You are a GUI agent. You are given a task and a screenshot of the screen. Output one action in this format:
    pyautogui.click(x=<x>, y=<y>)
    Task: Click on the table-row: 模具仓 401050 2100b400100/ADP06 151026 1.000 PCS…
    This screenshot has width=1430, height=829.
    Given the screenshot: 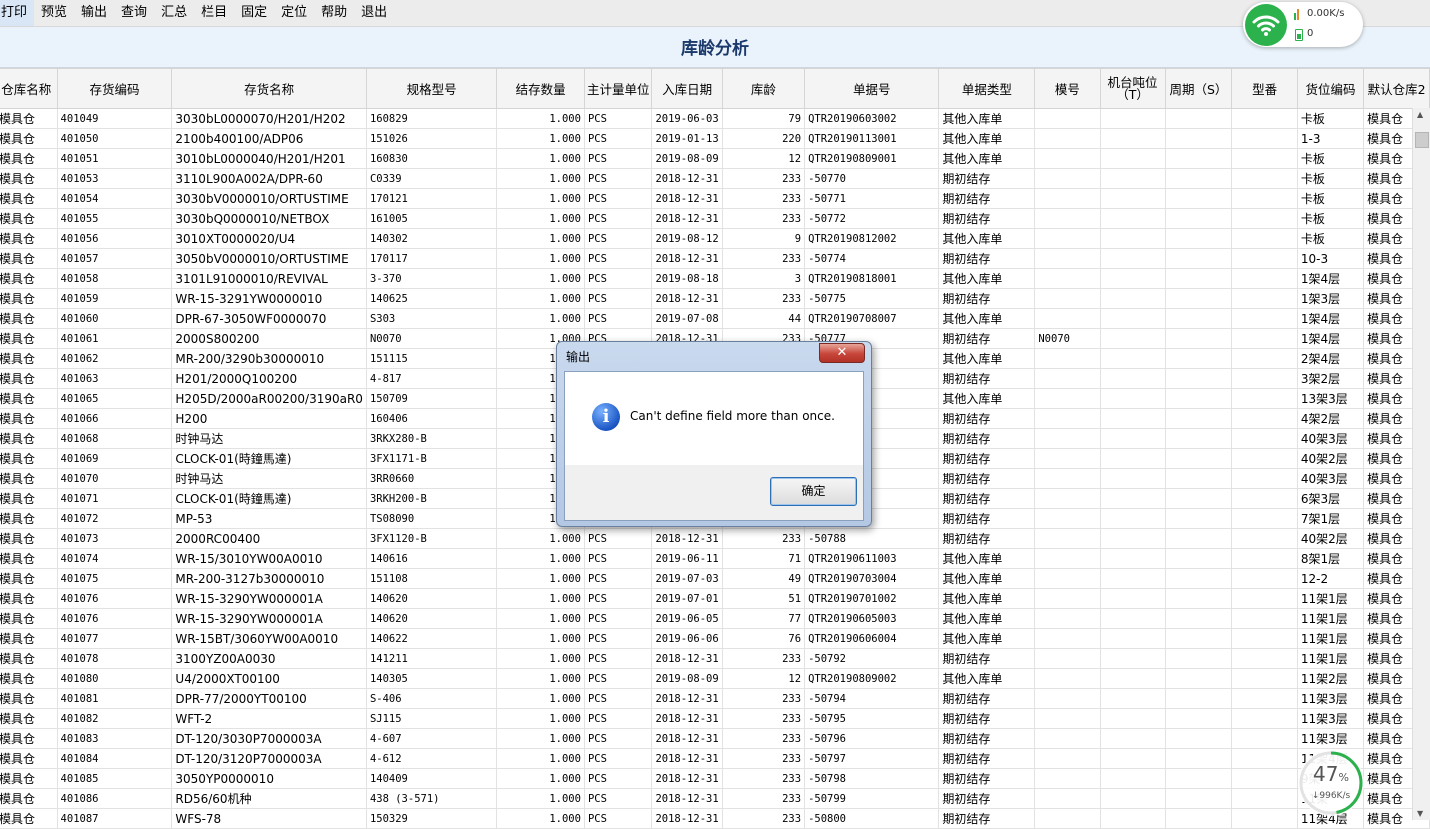 What is the action you would take?
    pyautogui.click(x=715, y=138)
    